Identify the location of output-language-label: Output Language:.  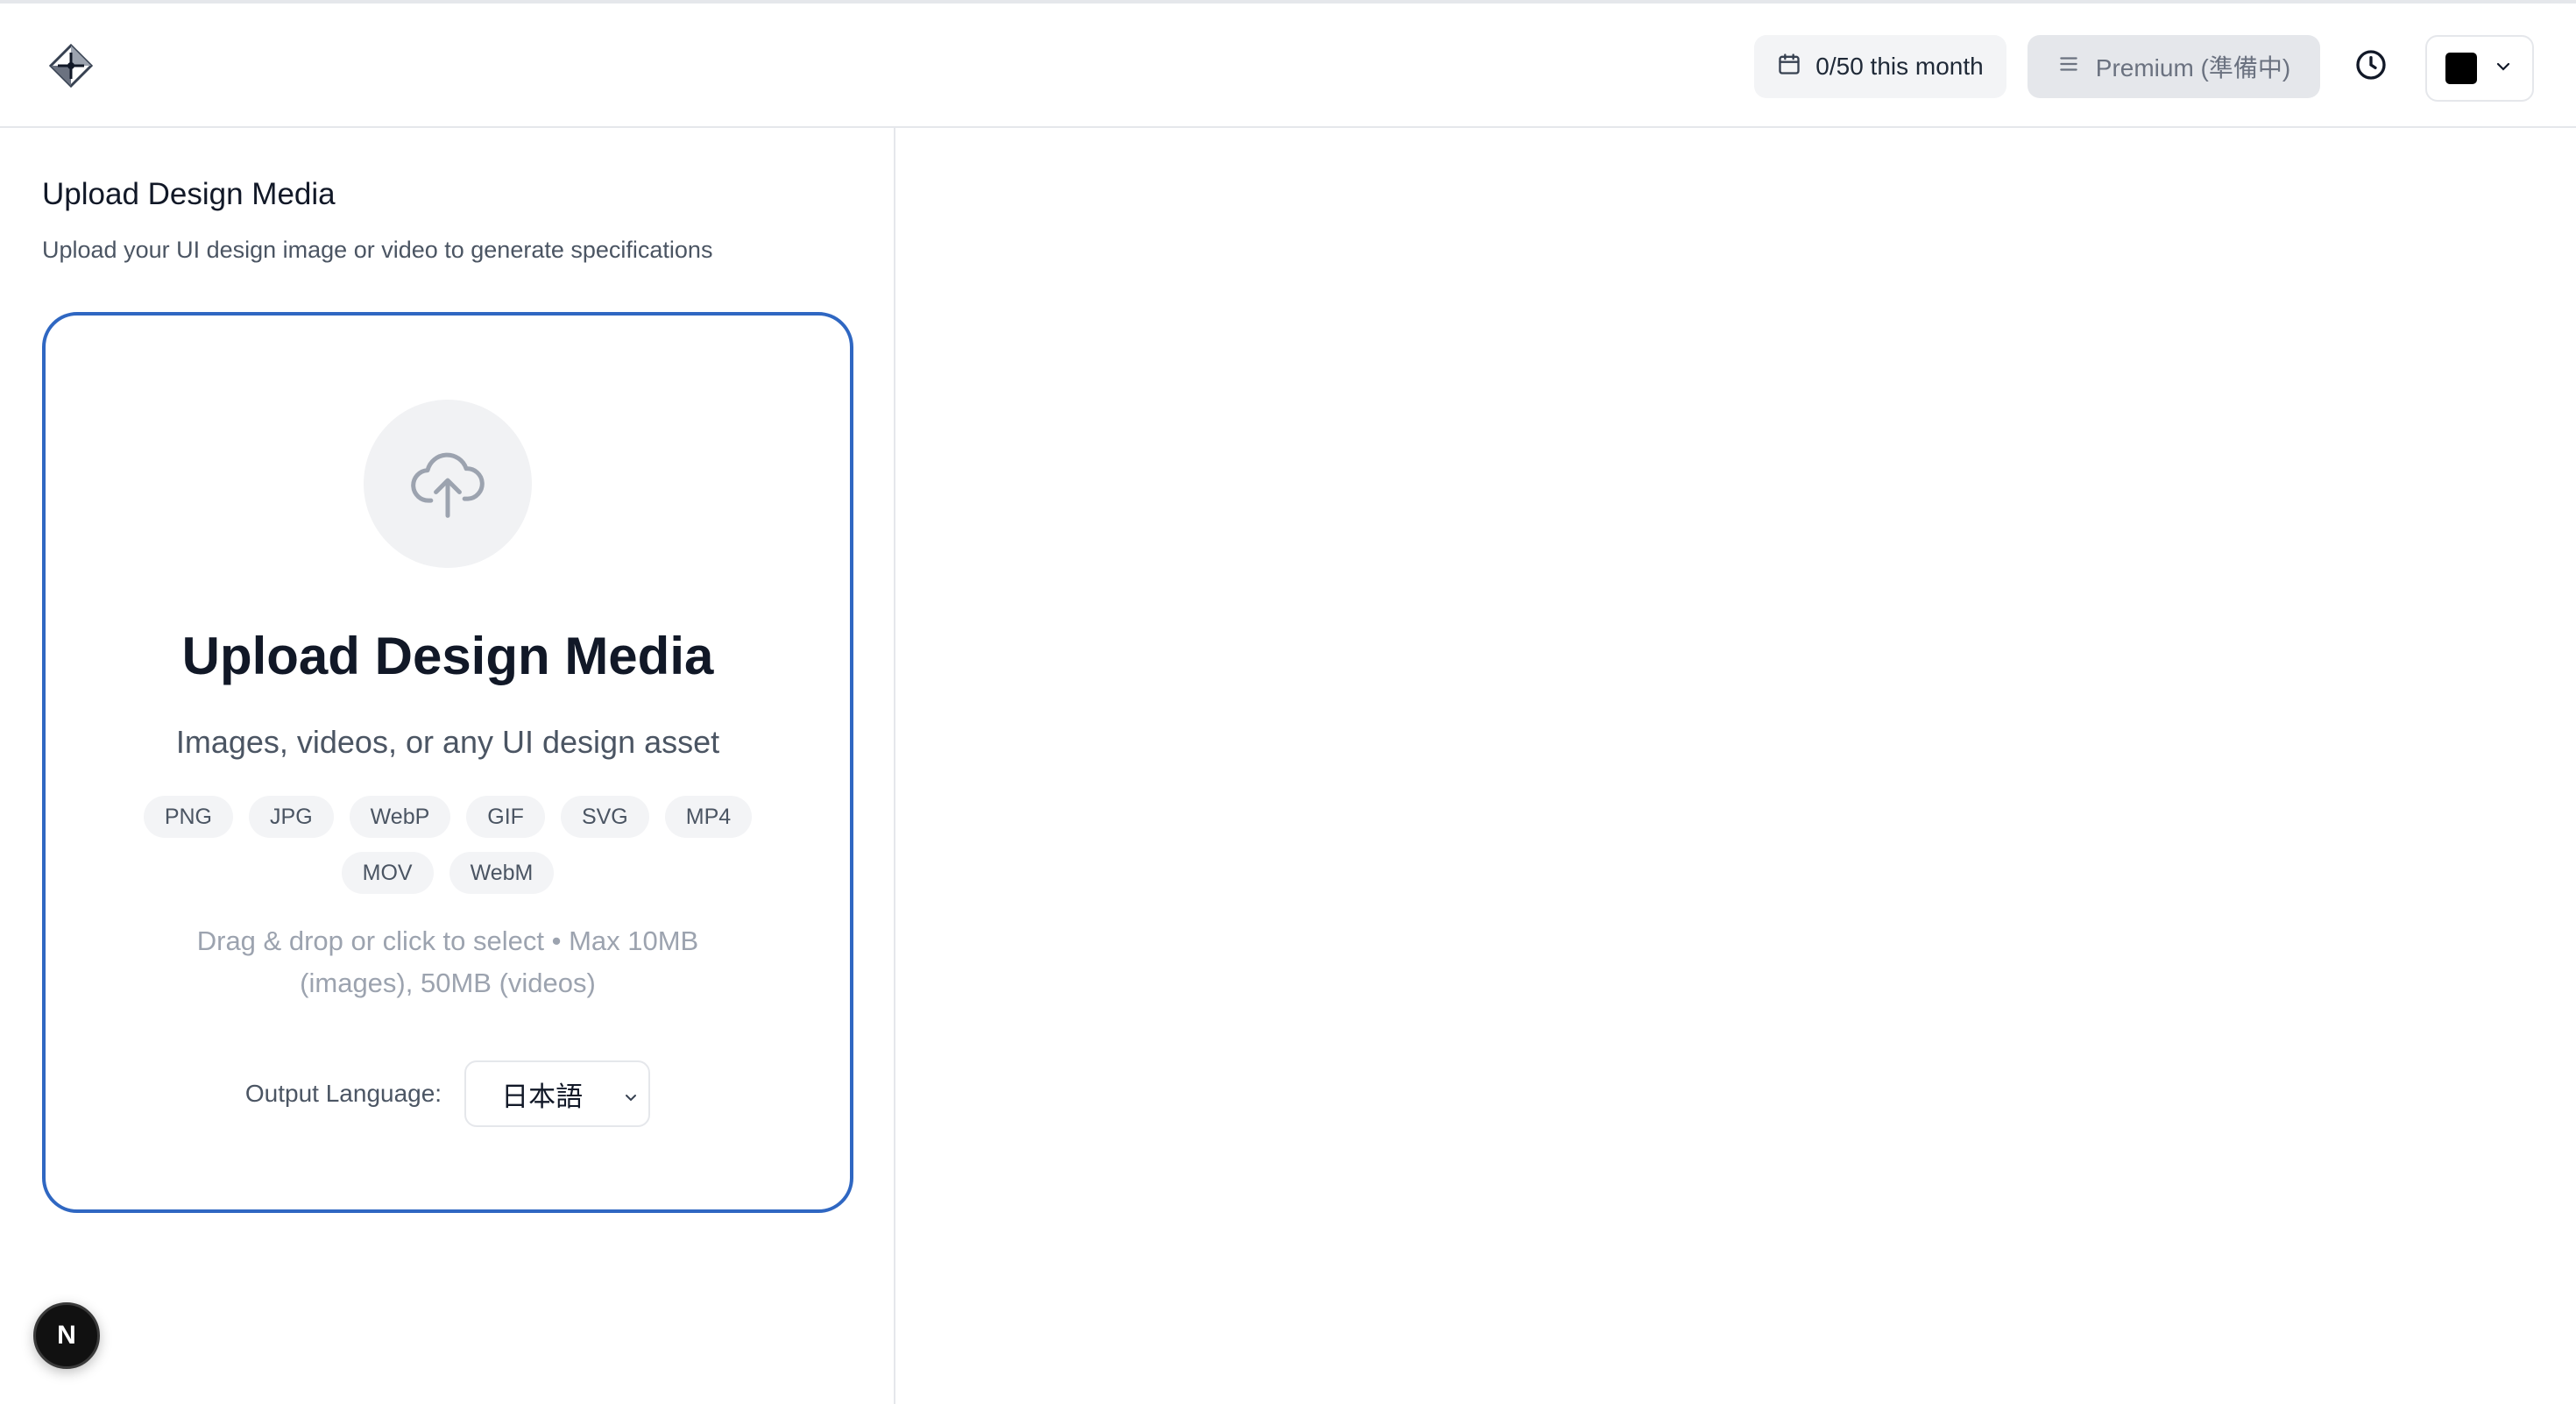
(343, 1093).